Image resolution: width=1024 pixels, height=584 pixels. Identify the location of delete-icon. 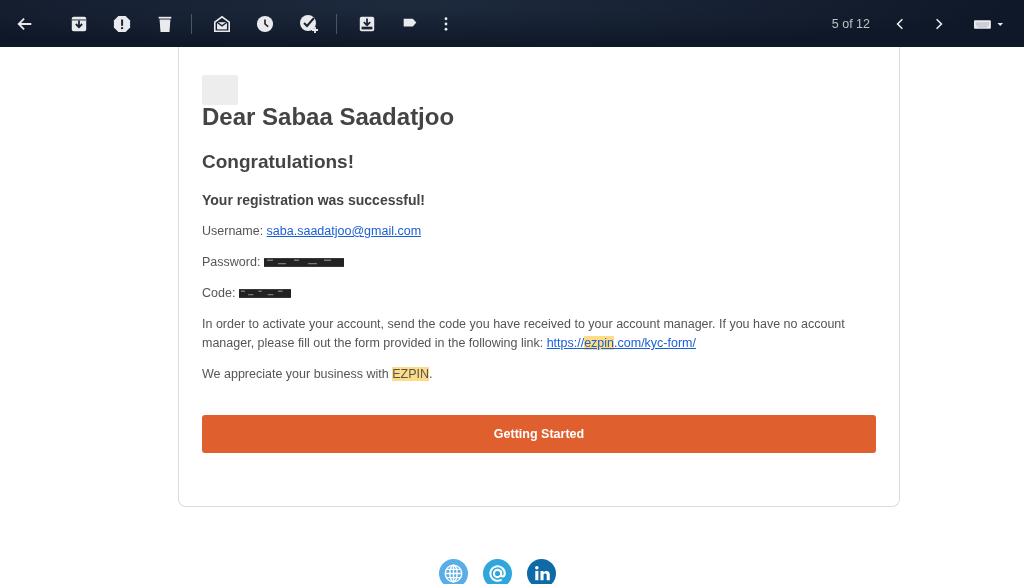
(165, 23).